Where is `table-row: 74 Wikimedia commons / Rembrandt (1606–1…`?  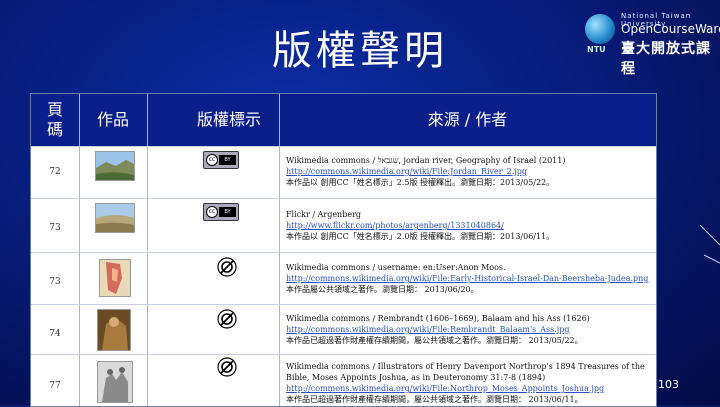
table-row: 74 Wikimedia commons / Rembrandt (1606–1… is located at coordinates (343, 329).